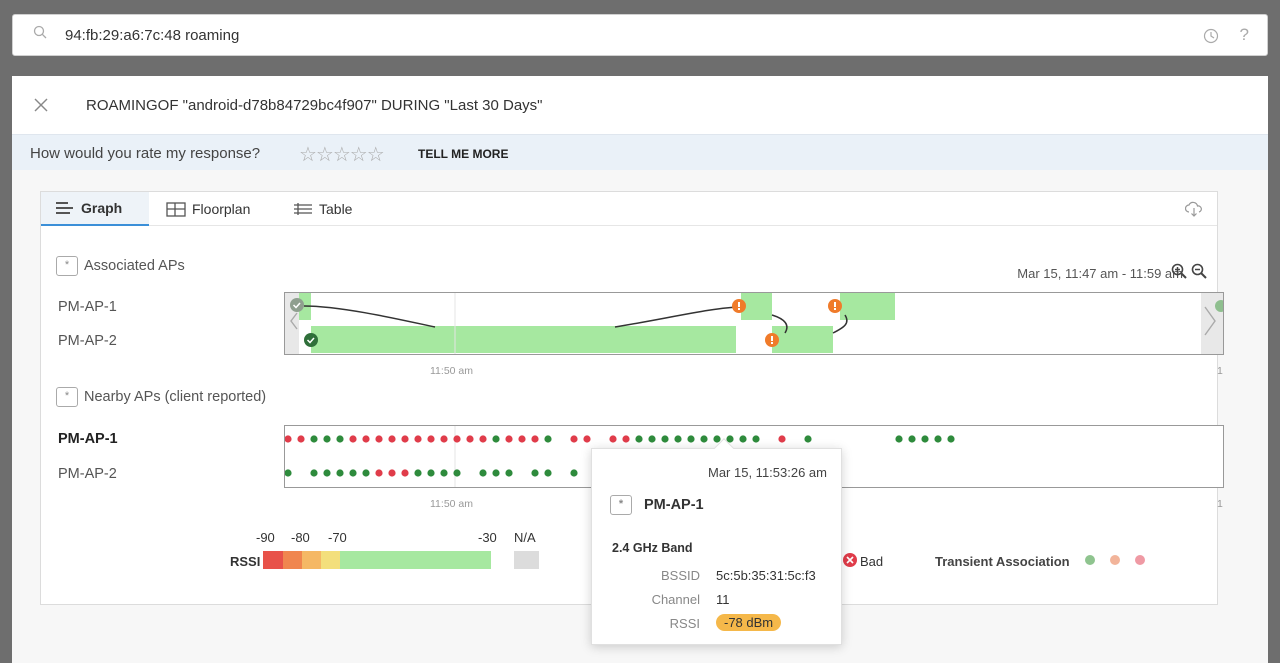 The width and height of the screenshot is (1280, 663). I want to click on rssi-na, so click(526, 560).